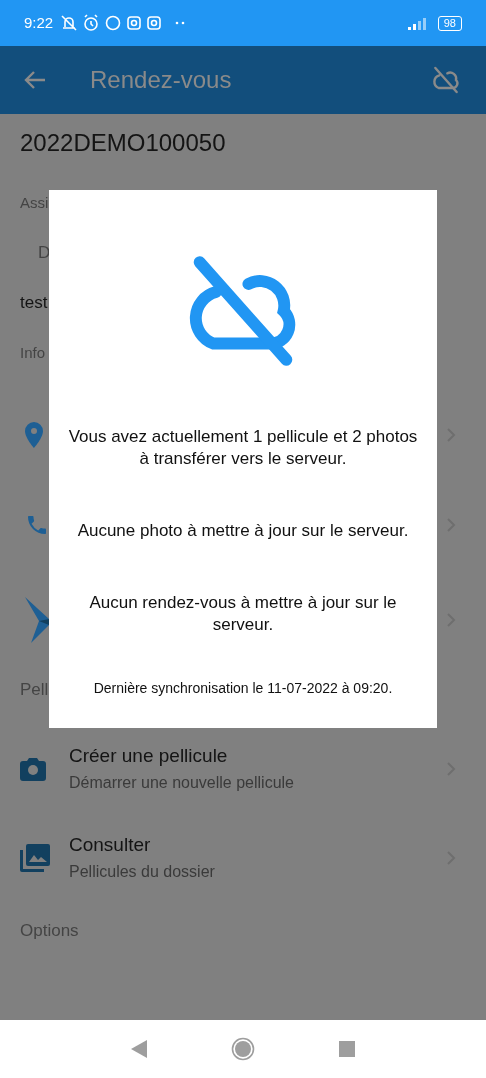 This screenshot has height=1078, width=486. What do you see at coordinates (39, 22) in the screenshot?
I see `status-time: 9:22` at bounding box center [39, 22].